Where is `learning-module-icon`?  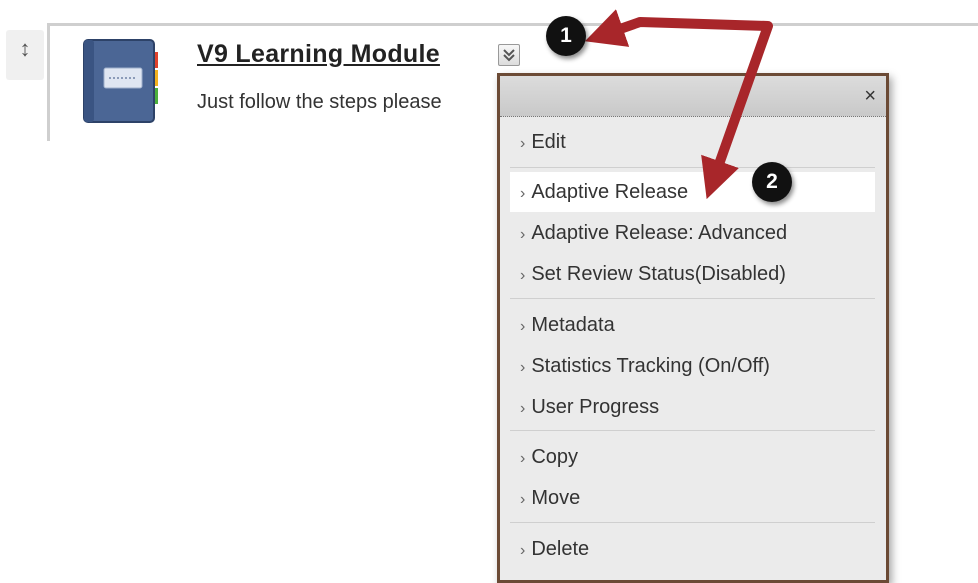
learning-module-icon is located at coordinates (120, 81).